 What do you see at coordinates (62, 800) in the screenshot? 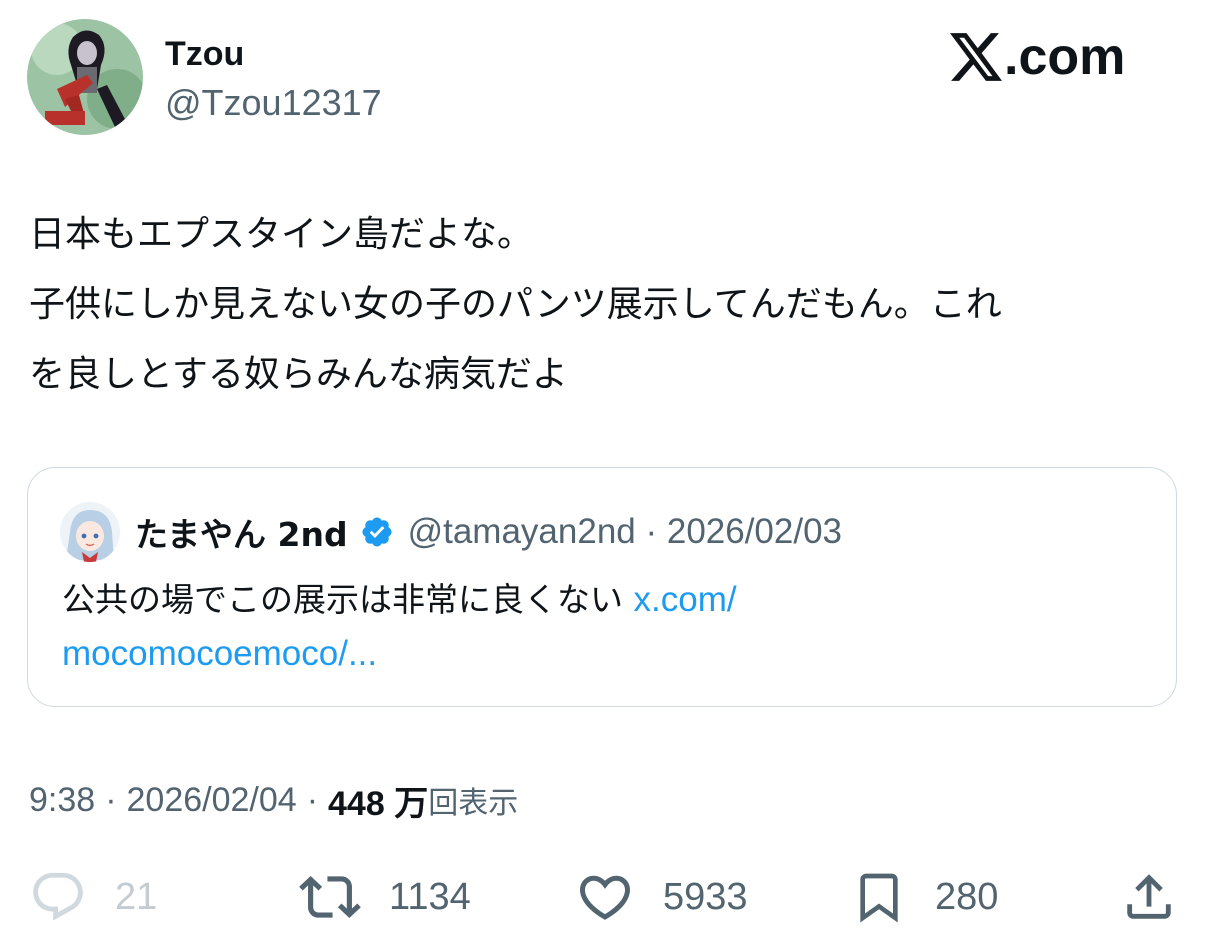
I see `tweet-time: 9:38` at bounding box center [62, 800].